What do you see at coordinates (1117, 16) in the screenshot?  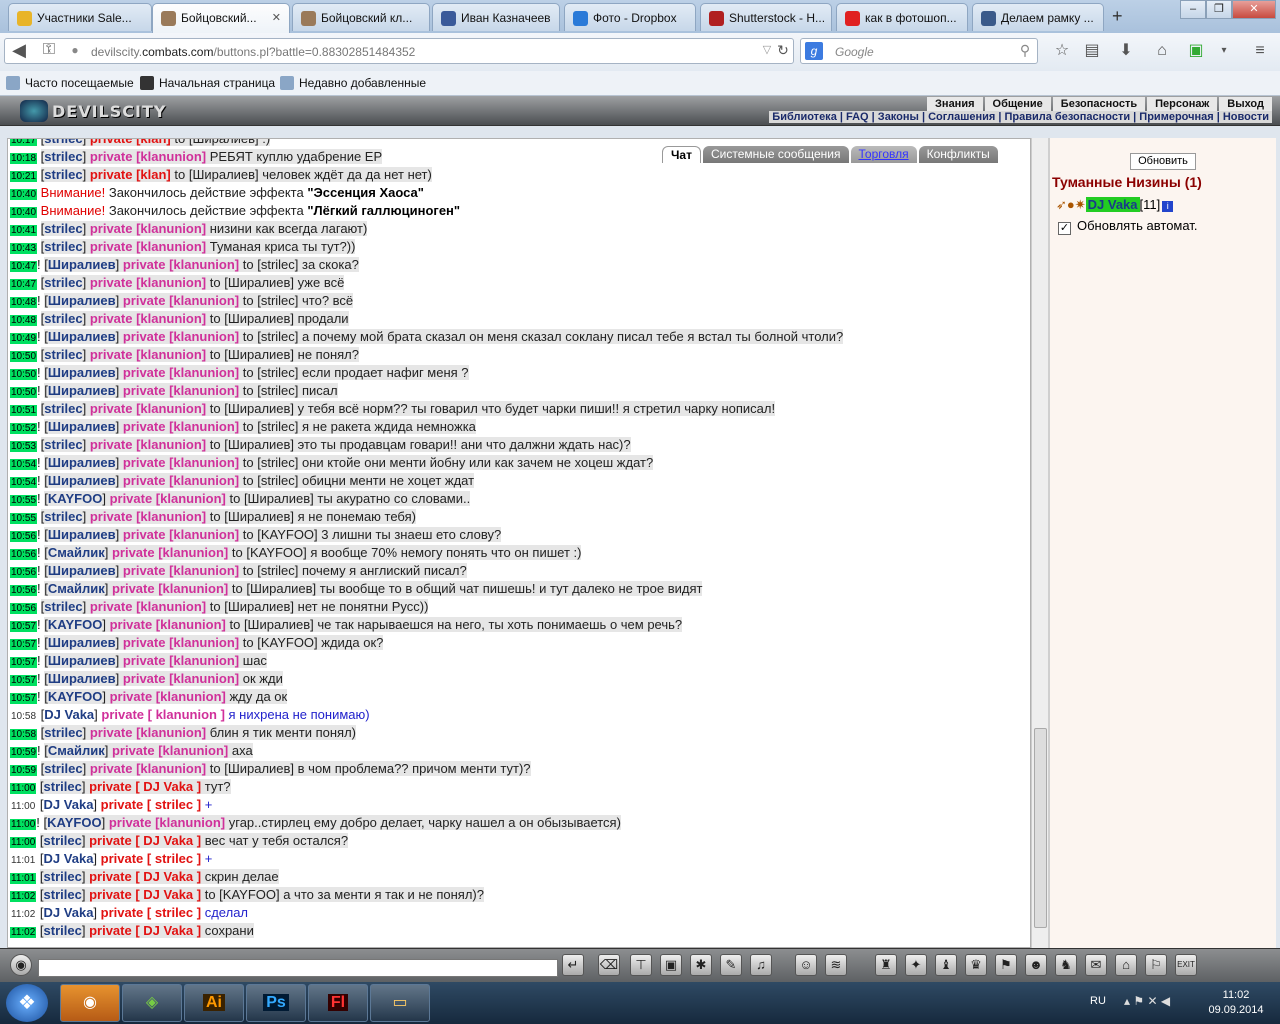 I see `new-tab-button: +` at bounding box center [1117, 16].